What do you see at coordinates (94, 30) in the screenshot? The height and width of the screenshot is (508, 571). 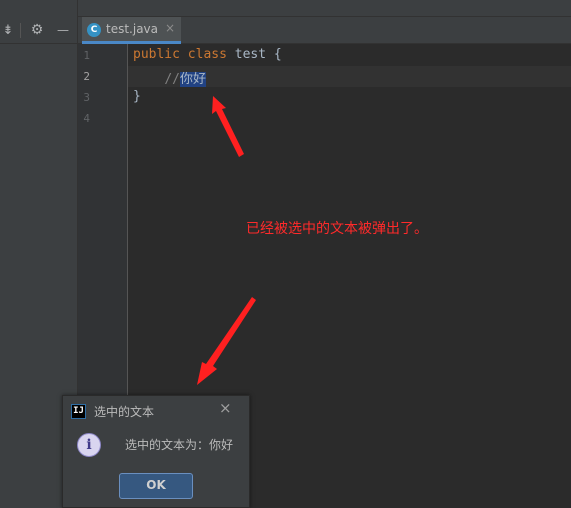 I see `java-class-icon: C` at bounding box center [94, 30].